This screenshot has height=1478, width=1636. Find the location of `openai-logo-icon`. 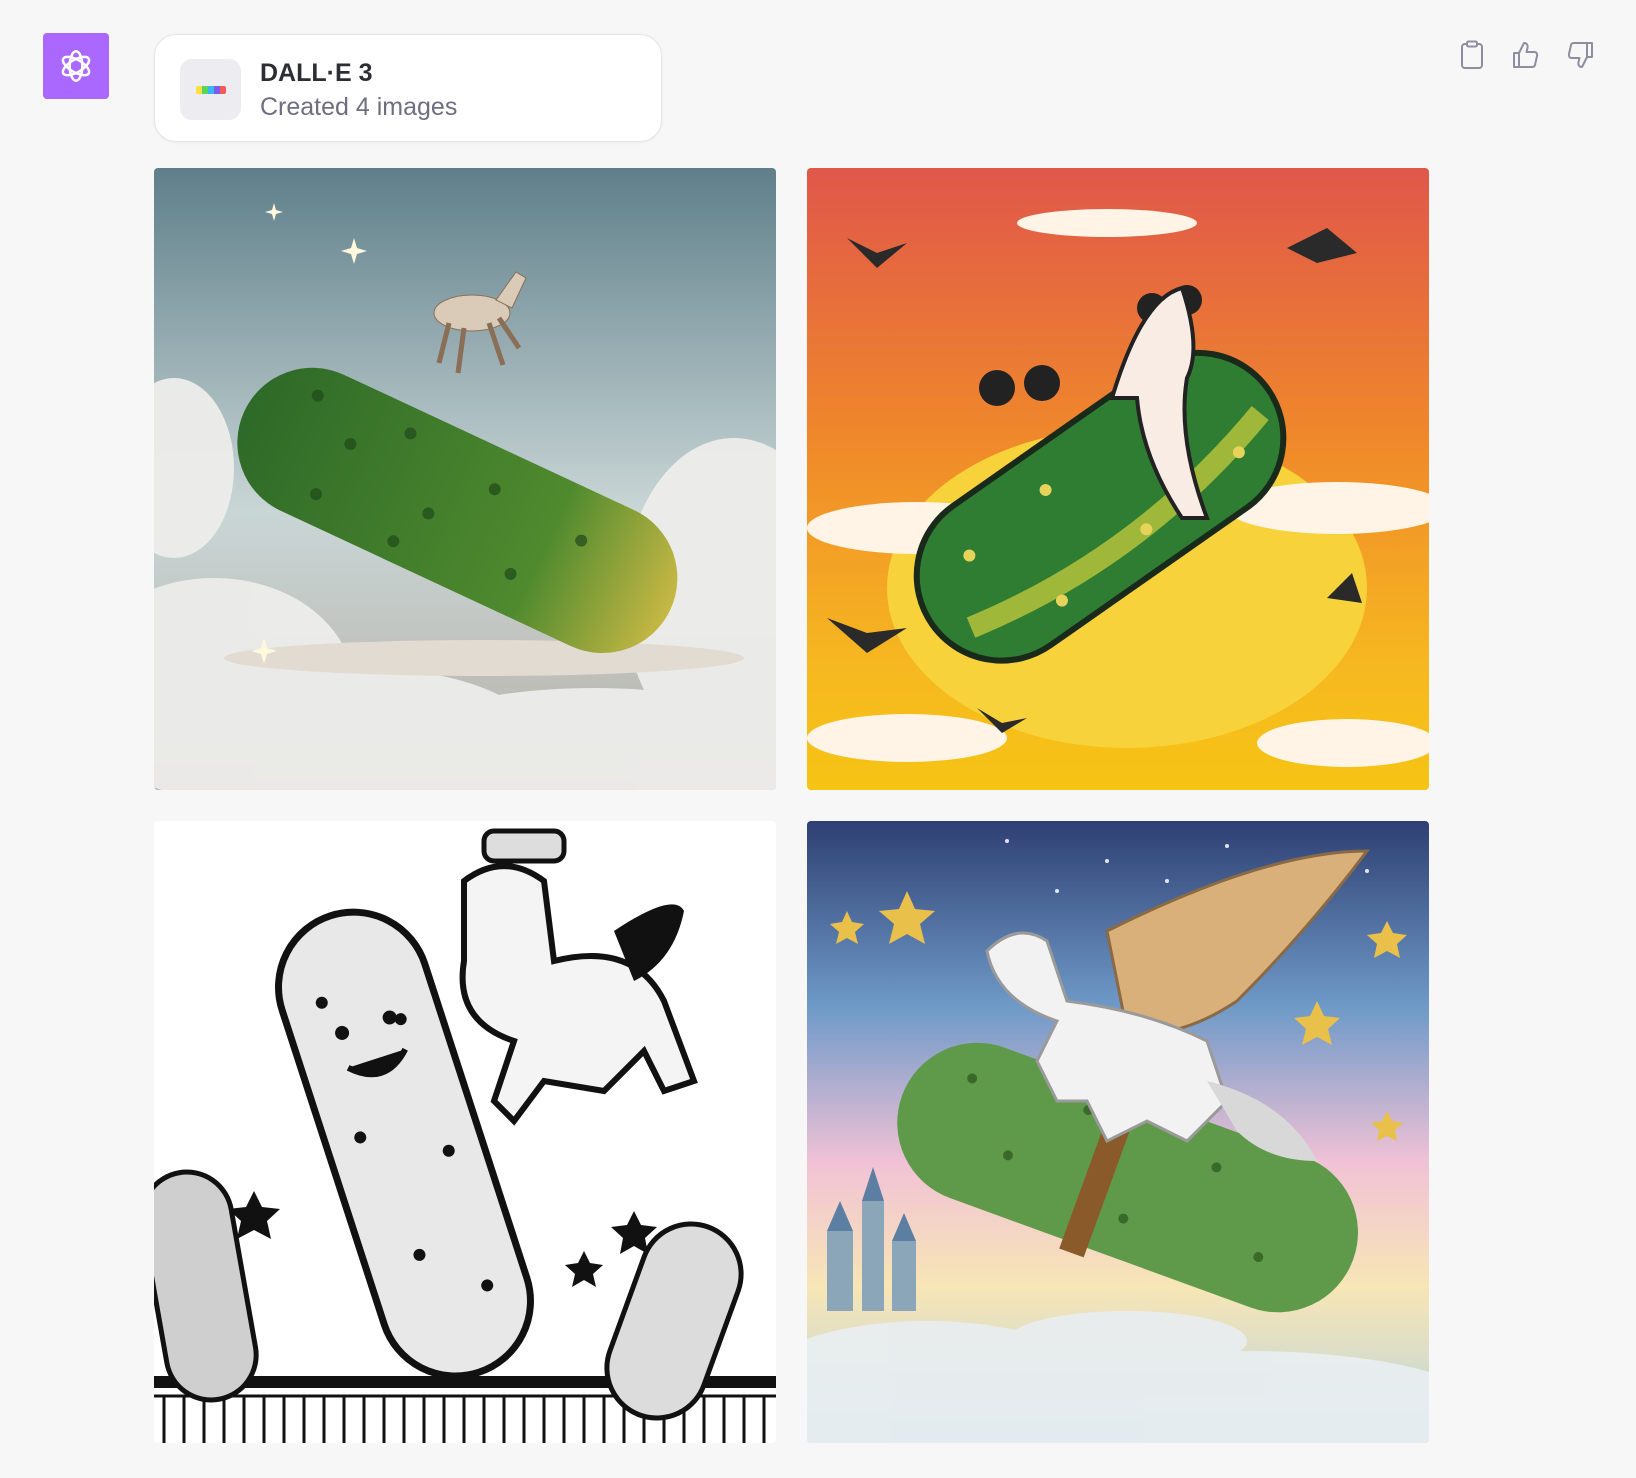

openai-logo-icon is located at coordinates (76, 66).